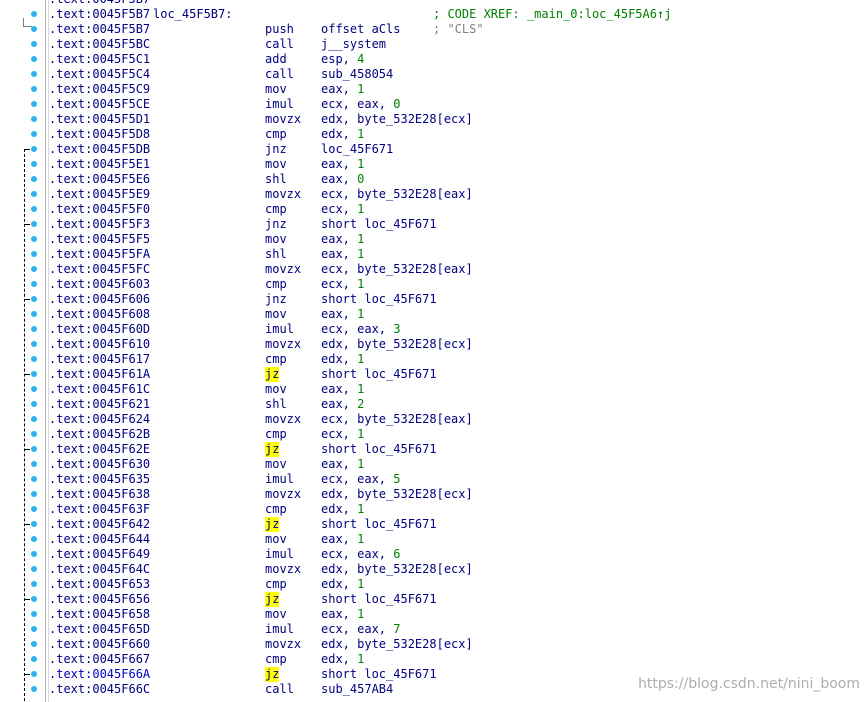 The width and height of the screenshot is (868, 702). What do you see at coordinates (434, 359) in the screenshot?
I see `listing-row: .text:0045F617 cmp edx, 1` at bounding box center [434, 359].